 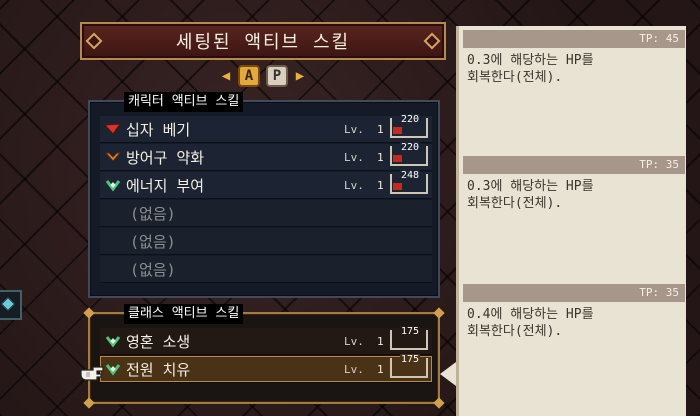 I want to click on skill-row: 방어구 약화 Lv. 1 220, so click(x=266, y=156).